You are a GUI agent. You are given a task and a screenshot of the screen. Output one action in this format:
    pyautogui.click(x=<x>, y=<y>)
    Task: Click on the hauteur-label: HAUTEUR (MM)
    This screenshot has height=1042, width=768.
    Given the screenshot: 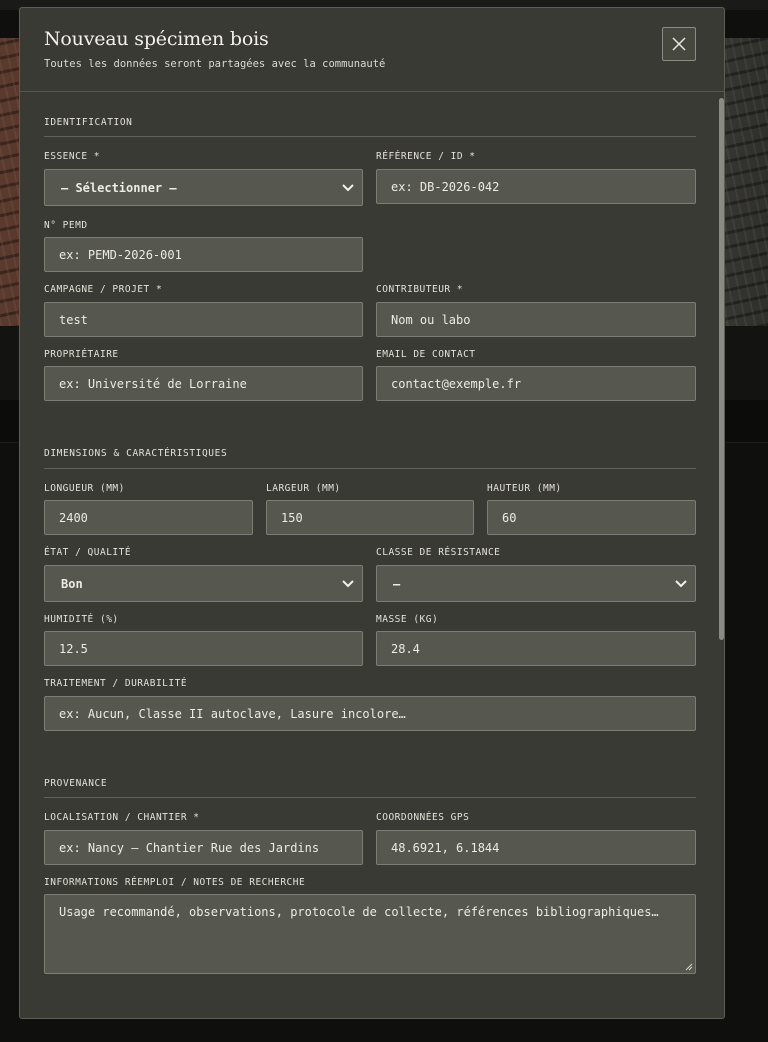 What is the action you would take?
    pyautogui.click(x=524, y=488)
    